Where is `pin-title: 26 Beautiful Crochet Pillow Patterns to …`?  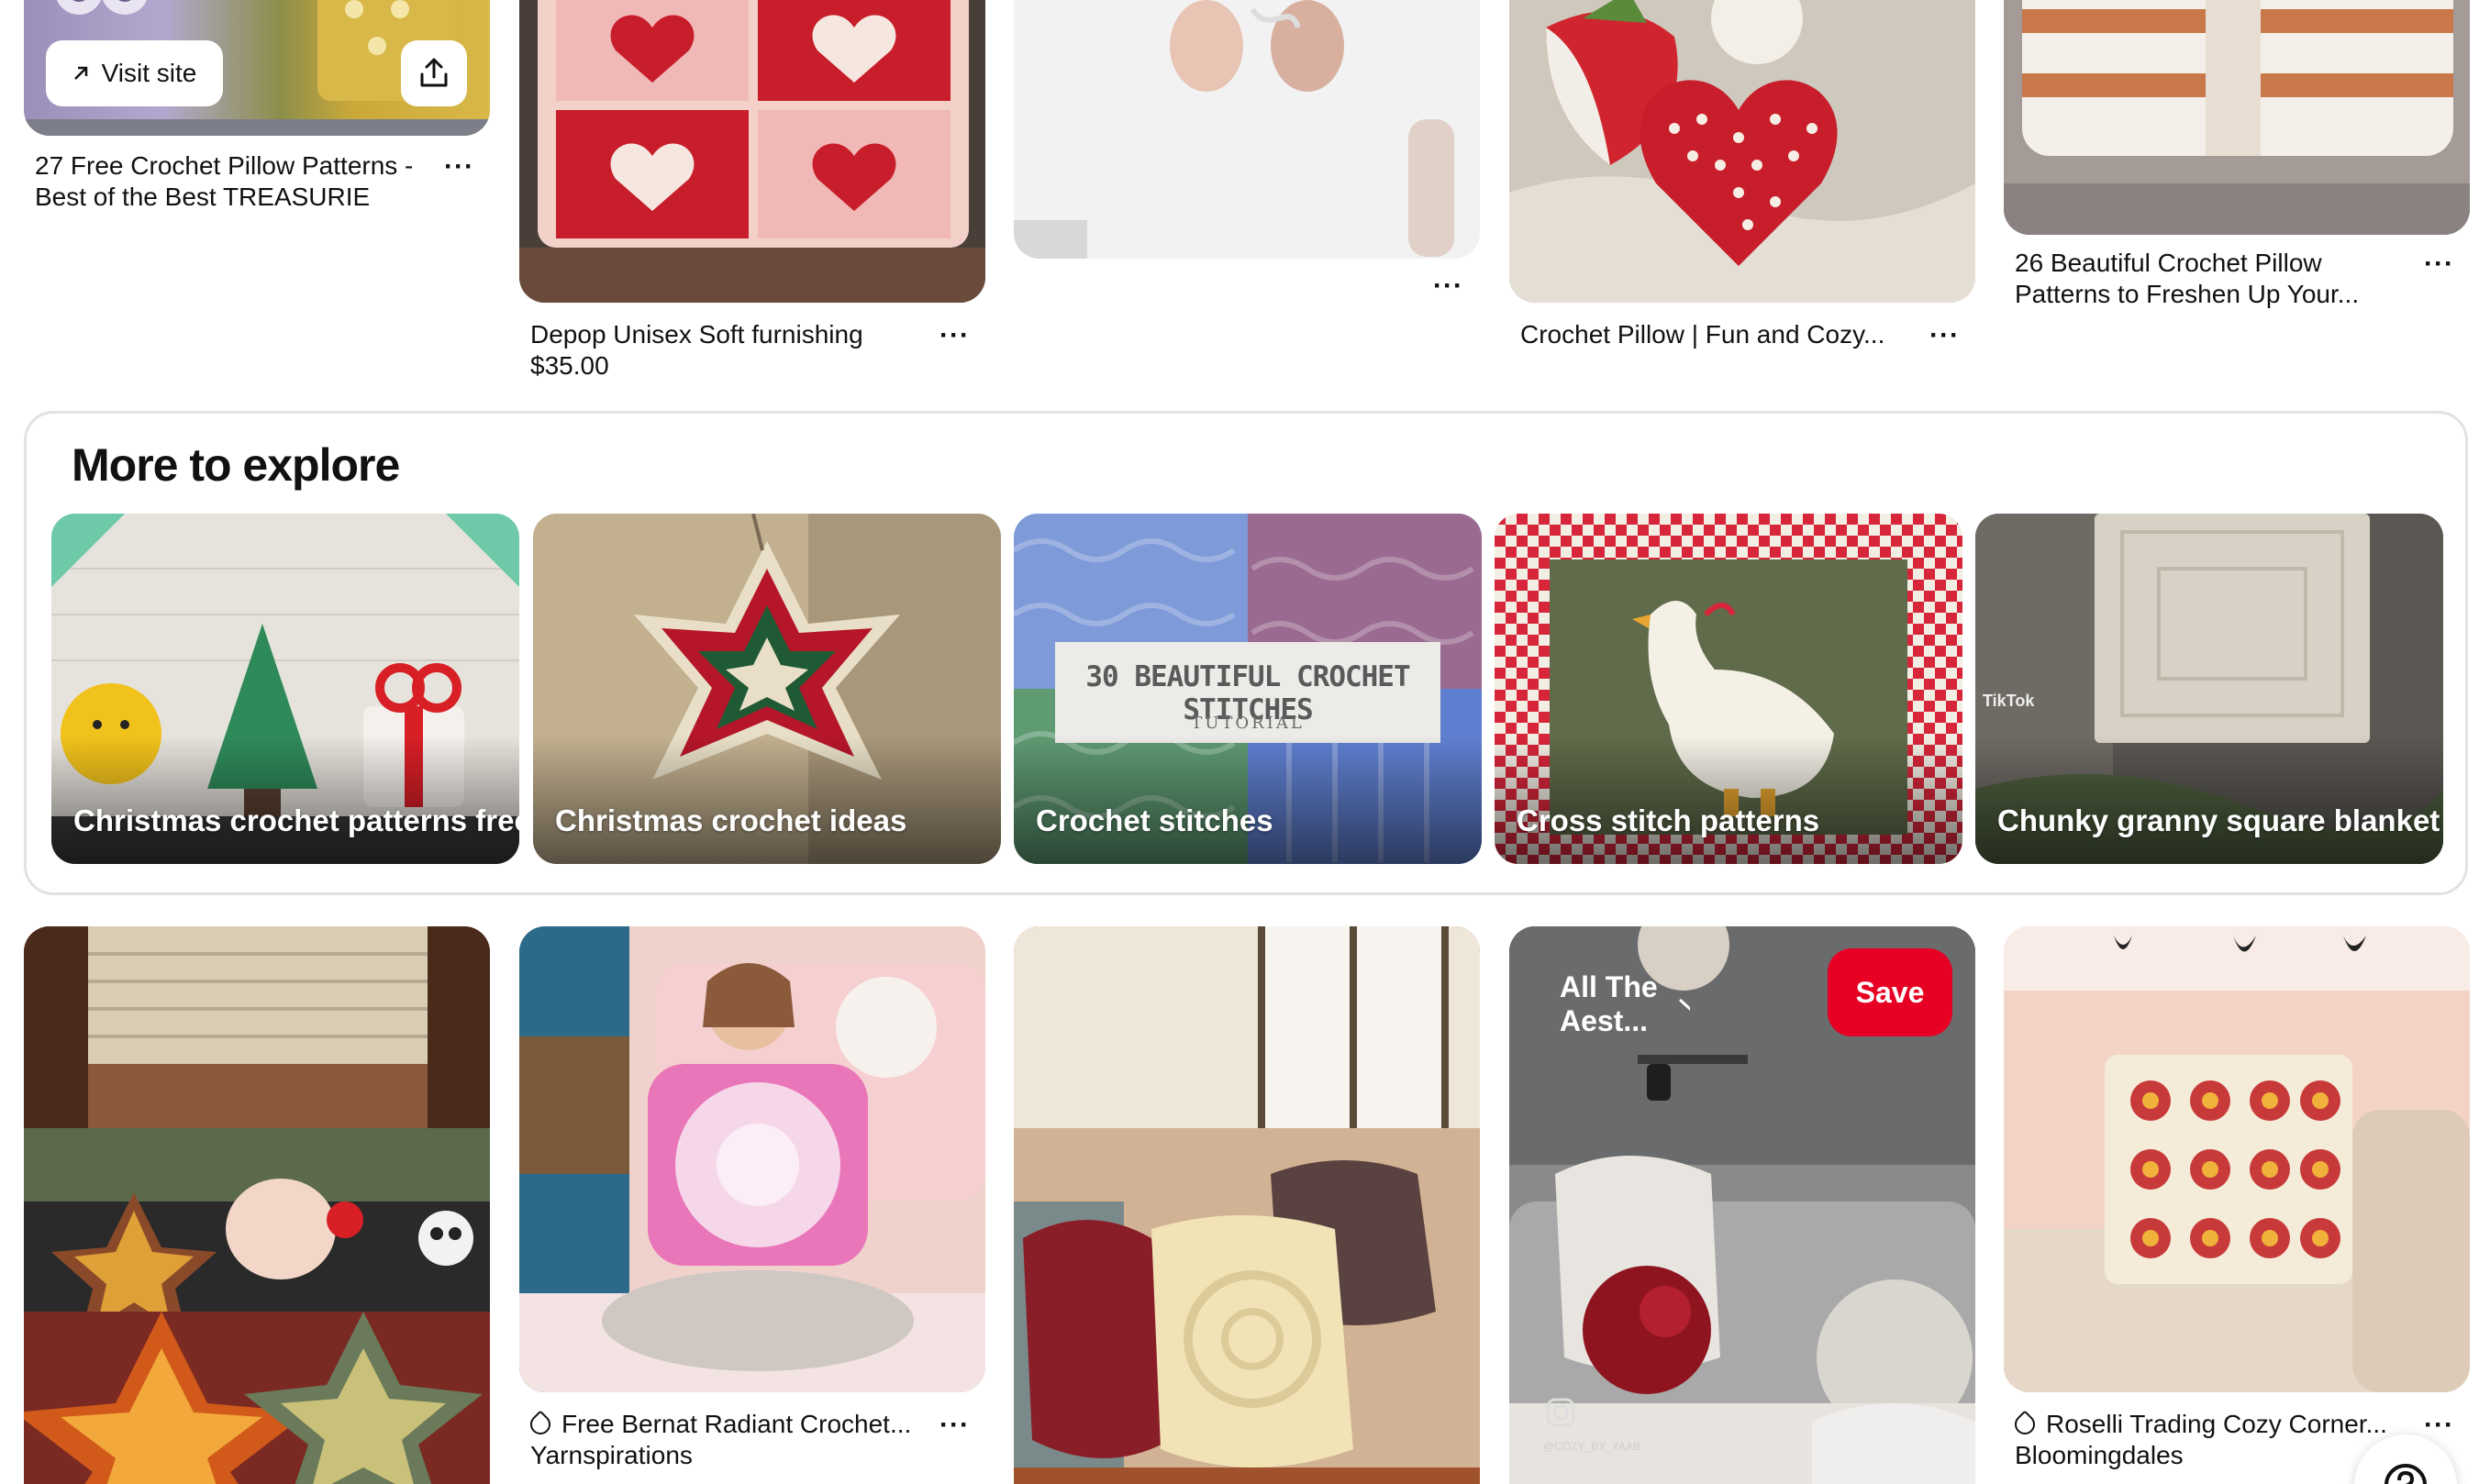 pin-title: 26 Beautiful Crochet Pillow Patterns to … is located at coordinates (2207, 279).